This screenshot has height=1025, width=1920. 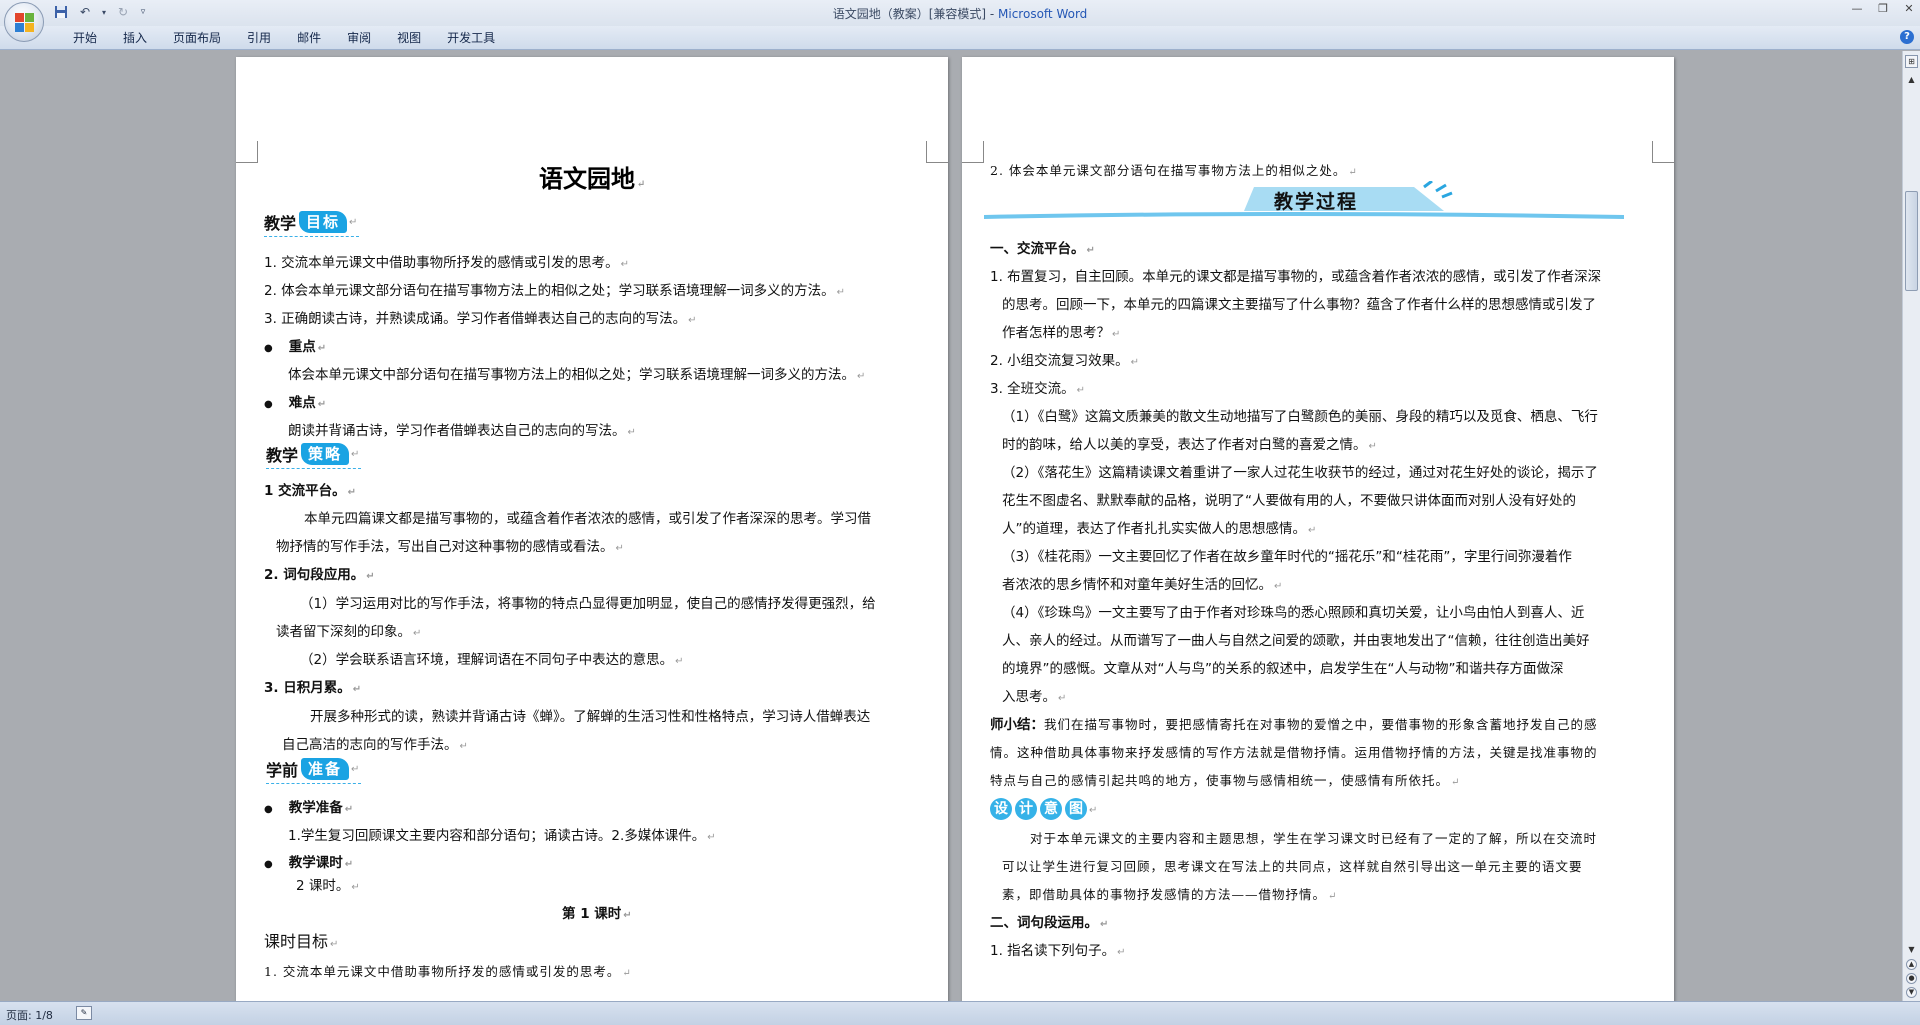 What do you see at coordinates (1189, 445) in the screenshot?
I see `review-item-1-cont: 时的韵味，给人以美的享受，表达了作者对白鹭的喜爱之情。 ↵` at bounding box center [1189, 445].